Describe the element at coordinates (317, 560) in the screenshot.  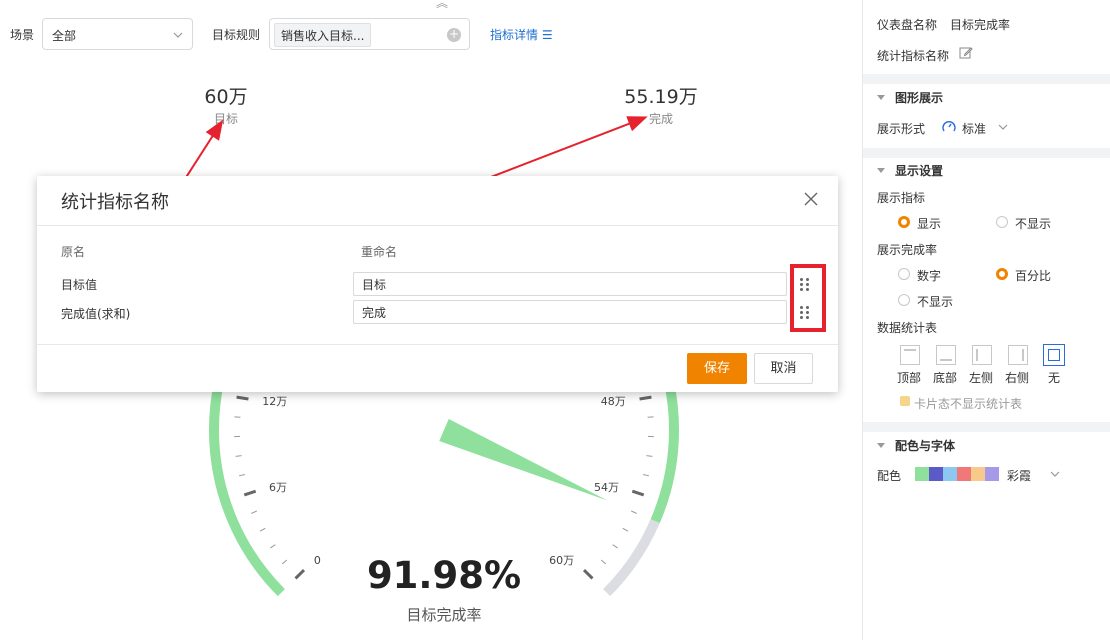
I see `gauge-tick-label: 0` at that location.